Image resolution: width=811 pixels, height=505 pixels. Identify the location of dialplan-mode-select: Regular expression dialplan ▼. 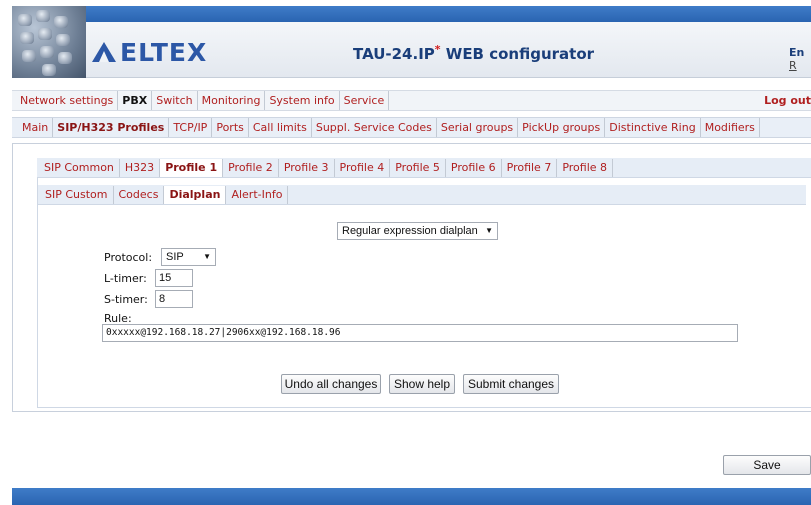
(417, 231).